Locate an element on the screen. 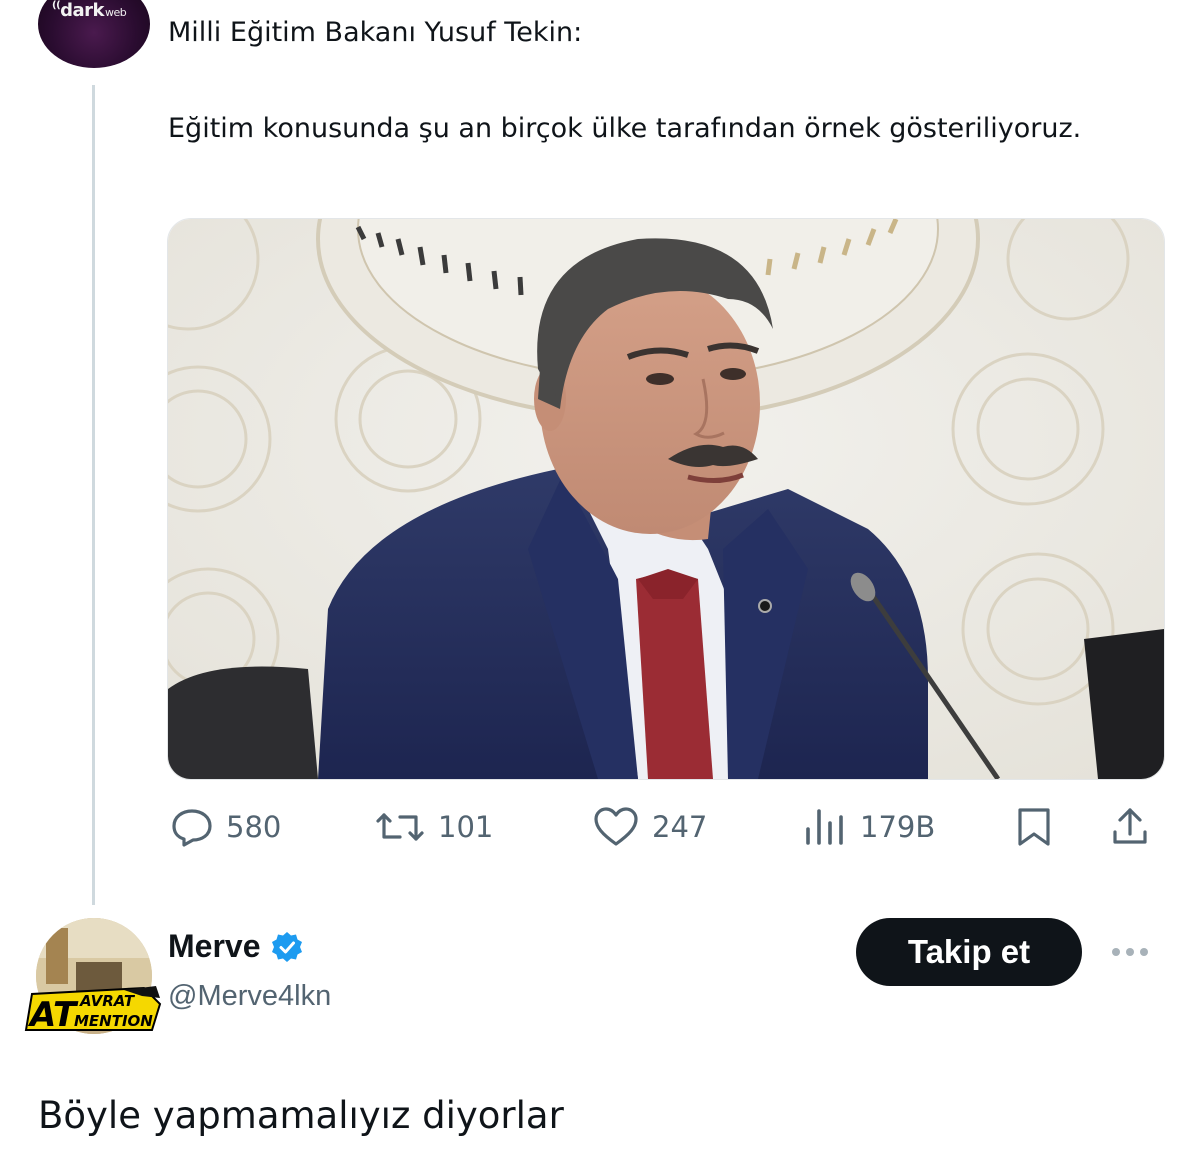  retweet-icon is located at coordinates (400, 827).